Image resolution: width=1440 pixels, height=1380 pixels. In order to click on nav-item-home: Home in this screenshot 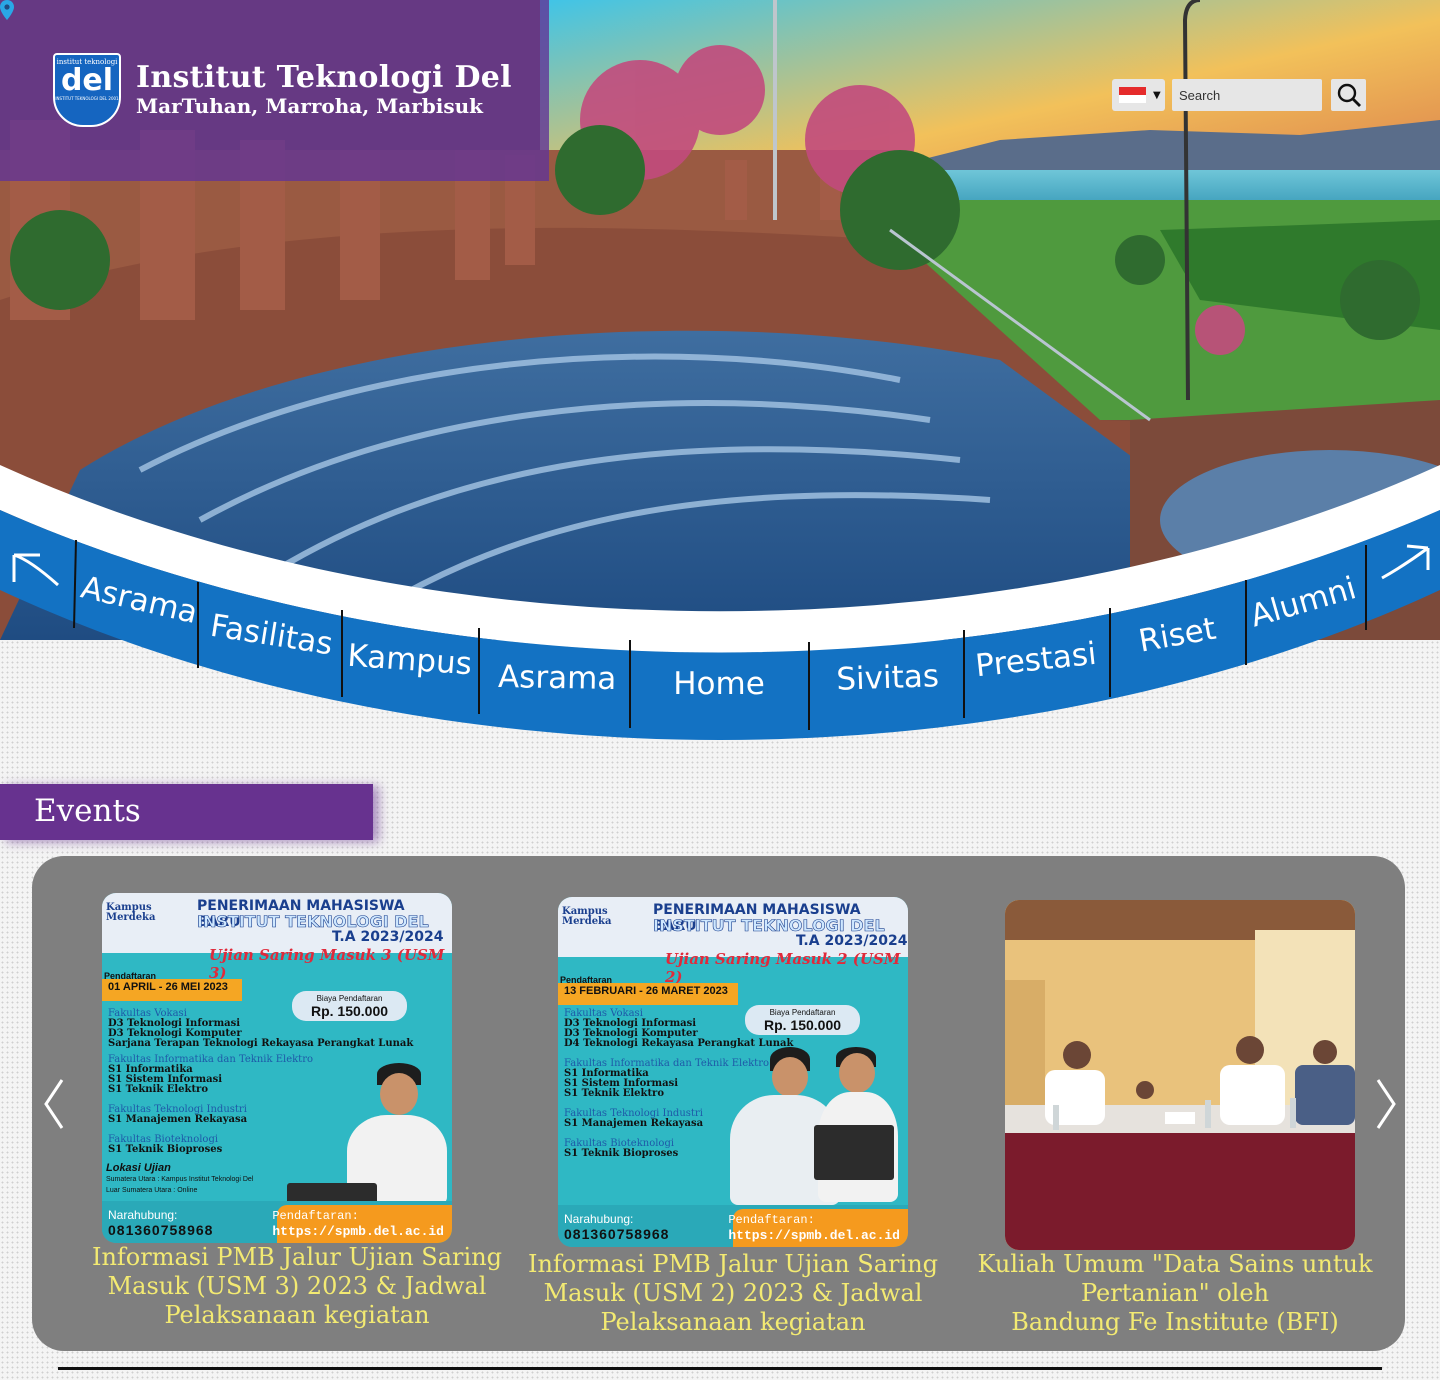, I will do `click(719, 684)`.